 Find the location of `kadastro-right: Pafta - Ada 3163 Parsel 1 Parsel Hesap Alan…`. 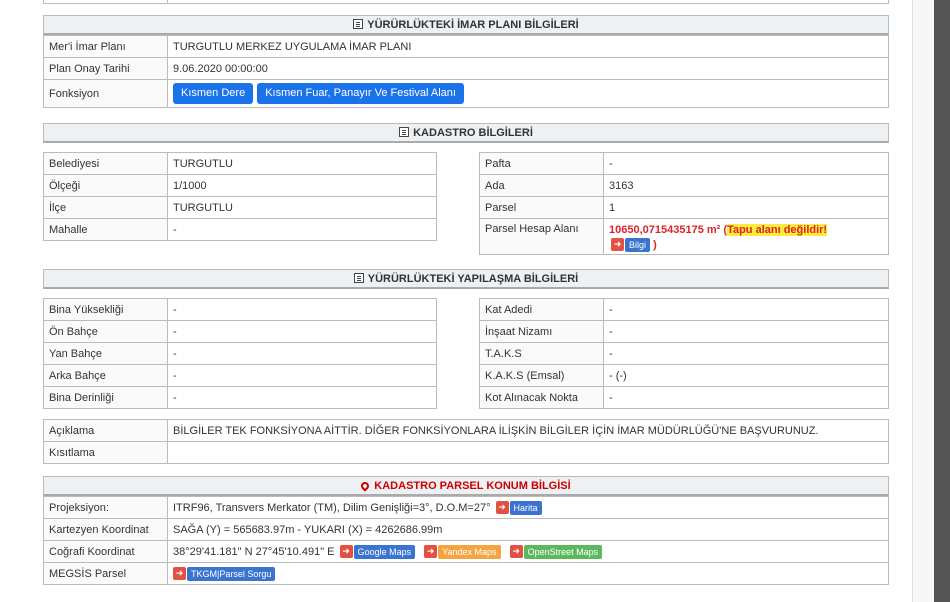

kadastro-right: Pafta - Ada 3163 Parsel 1 Parsel Hesap Alan… is located at coordinates (684, 203).